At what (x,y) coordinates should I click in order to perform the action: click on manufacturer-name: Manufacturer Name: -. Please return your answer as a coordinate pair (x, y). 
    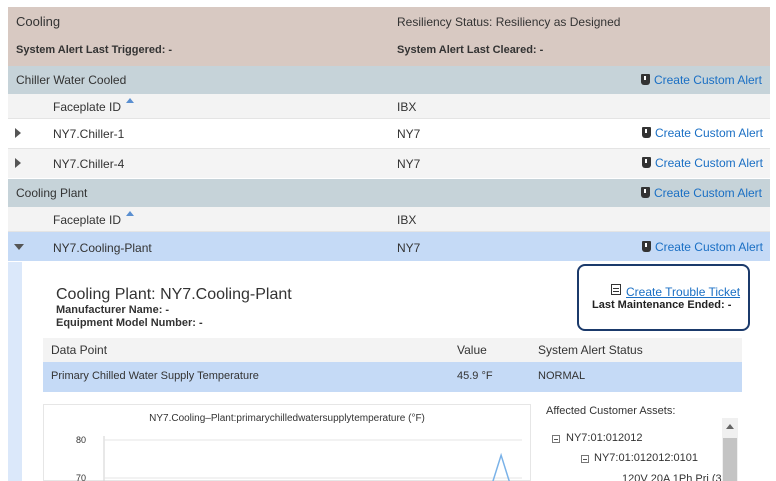
    Looking at the image, I should click on (113, 310).